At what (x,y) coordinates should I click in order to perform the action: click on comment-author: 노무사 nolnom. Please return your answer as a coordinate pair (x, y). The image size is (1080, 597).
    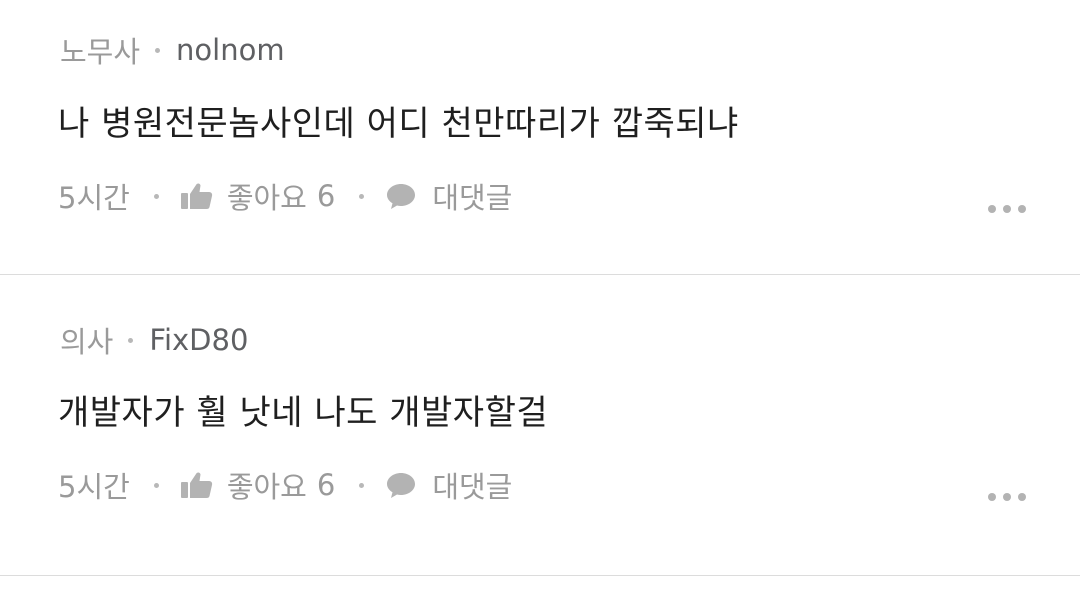
    Looking at the image, I should click on (172, 50).